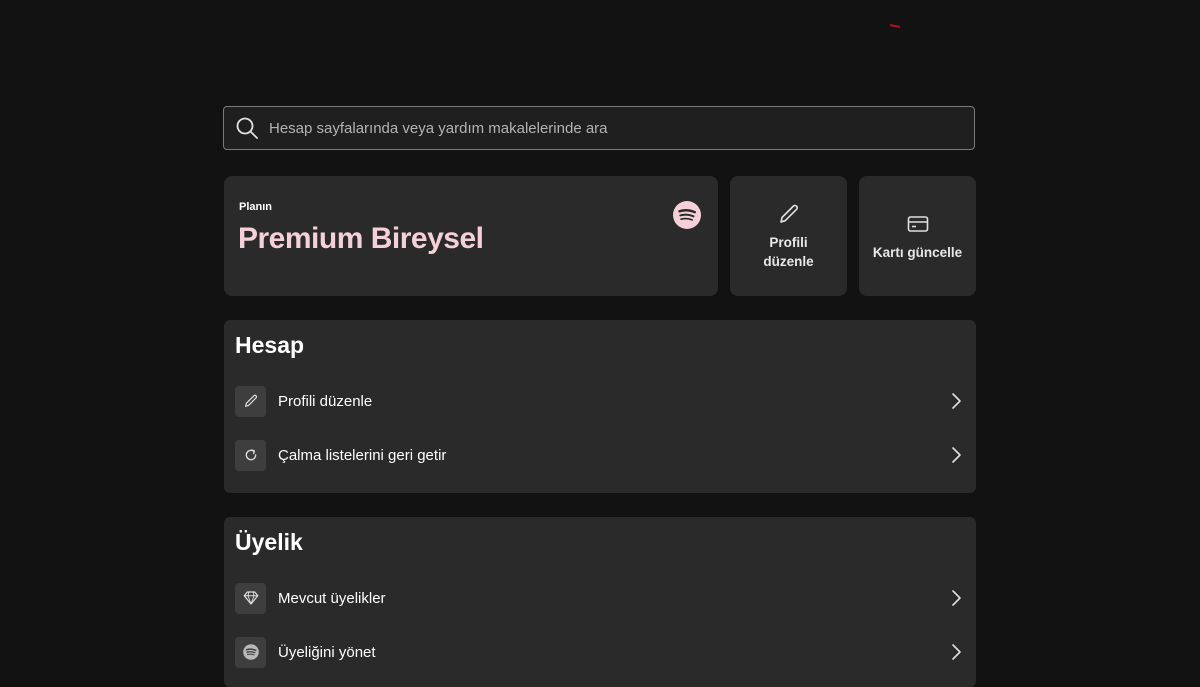 The width and height of the screenshot is (1200, 687). I want to click on edit-profile-label: Profili düzenle, so click(788, 252).